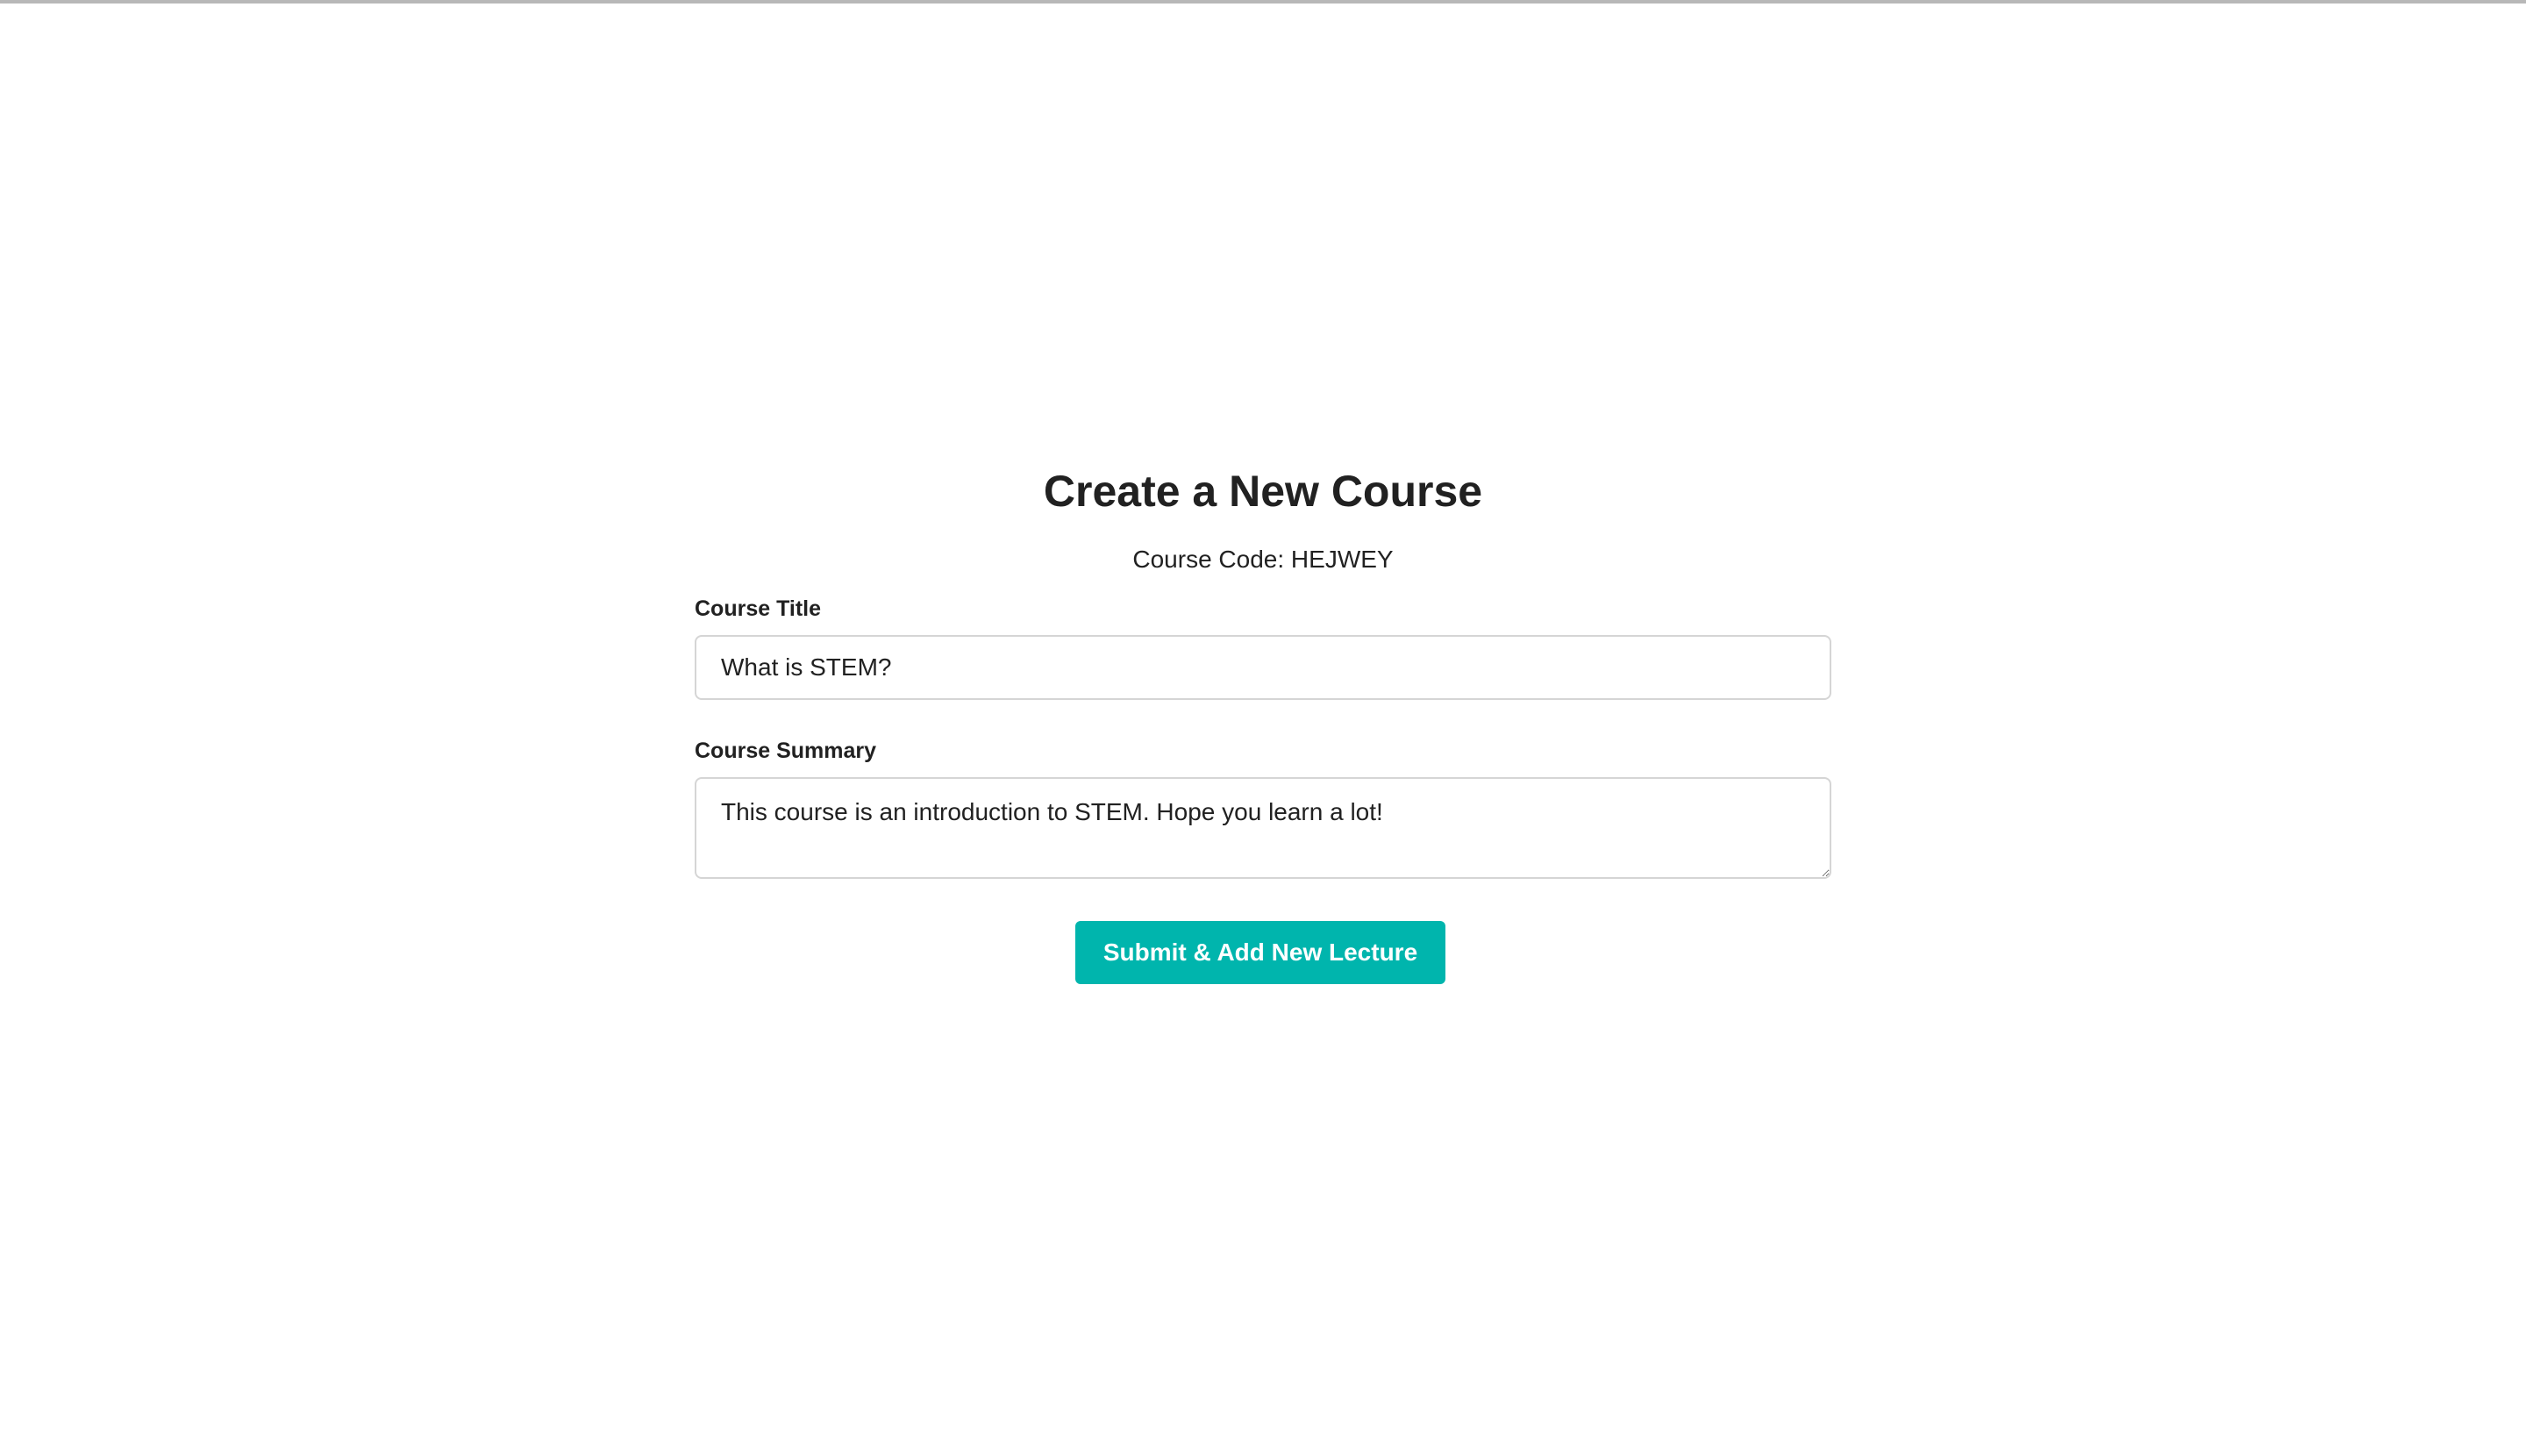  What do you see at coordinates (758, 608) in the screenshot?
I see `course-title-label: Course Title` at bounding box center [758, 608].